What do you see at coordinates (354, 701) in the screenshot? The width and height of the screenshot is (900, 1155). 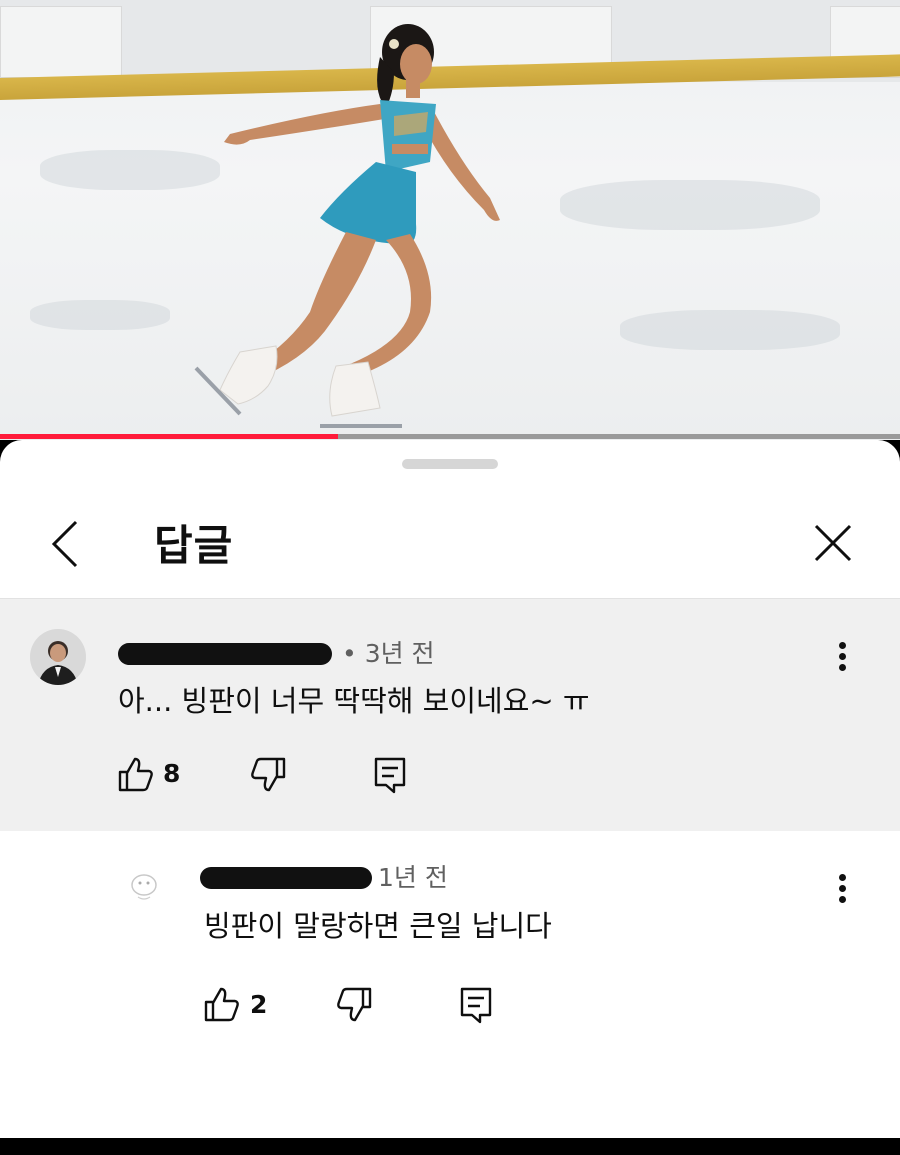 I see `comment-text: 아... 빙판이 너무 딱딱해 보이네요~ ㅠ` at bounding box center [354, 701].